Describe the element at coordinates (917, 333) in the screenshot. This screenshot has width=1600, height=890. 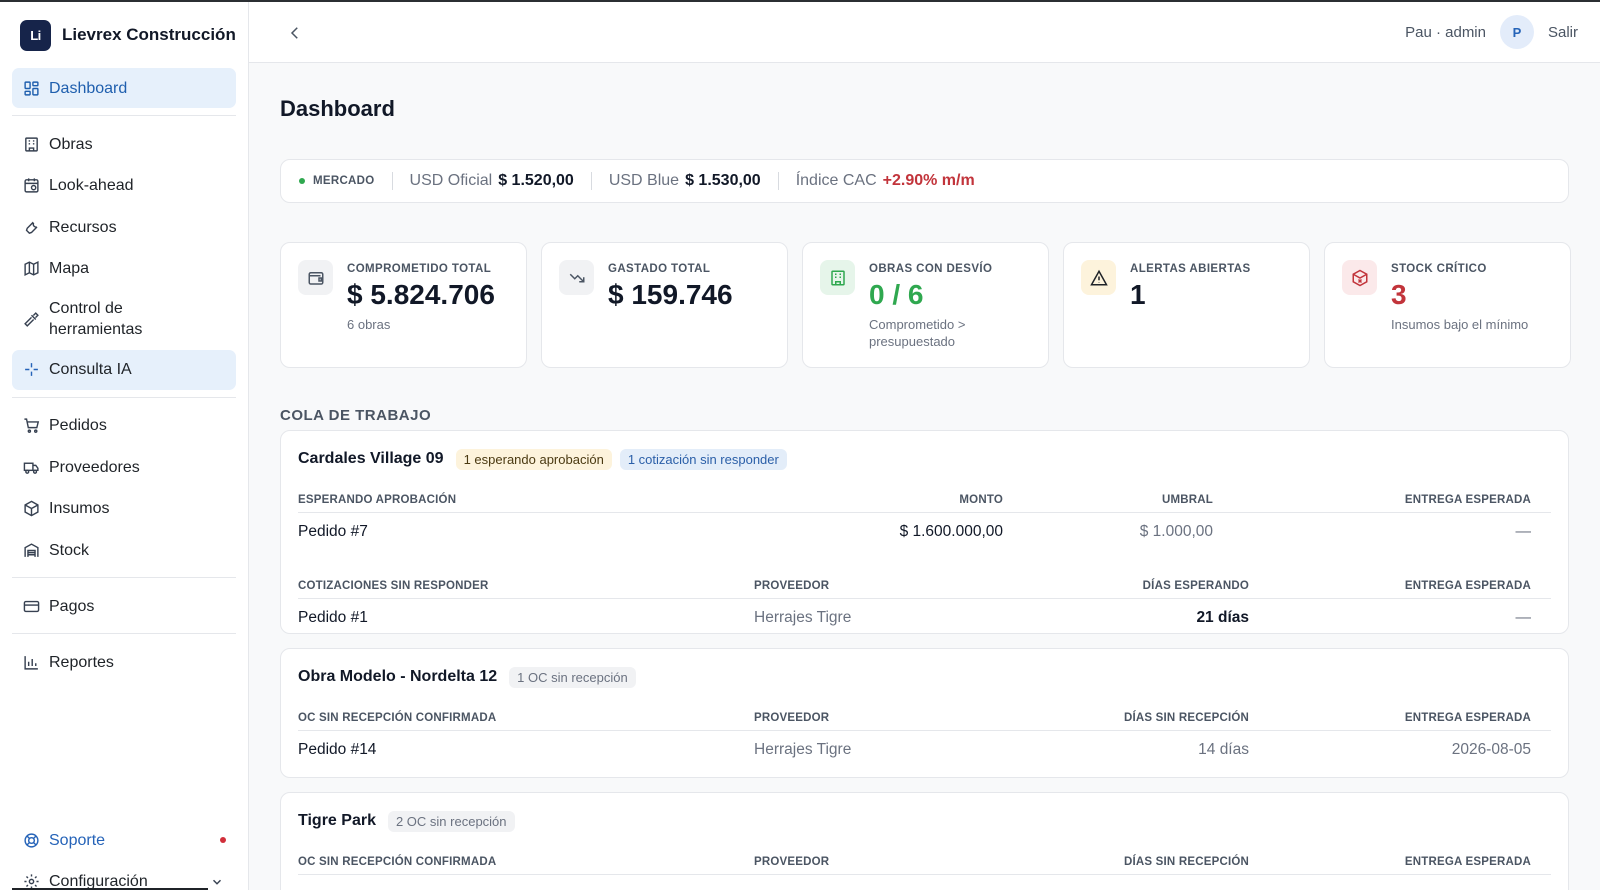
I see `kpi-sub: Comprometido > presupuestado` at that location.